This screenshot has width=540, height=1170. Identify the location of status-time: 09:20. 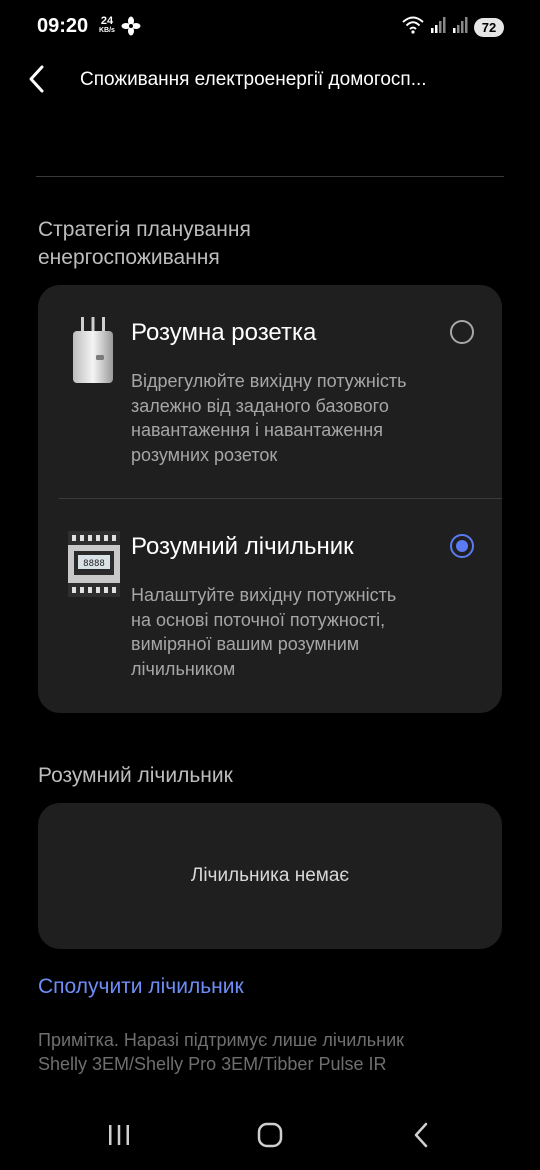
(63, 26).